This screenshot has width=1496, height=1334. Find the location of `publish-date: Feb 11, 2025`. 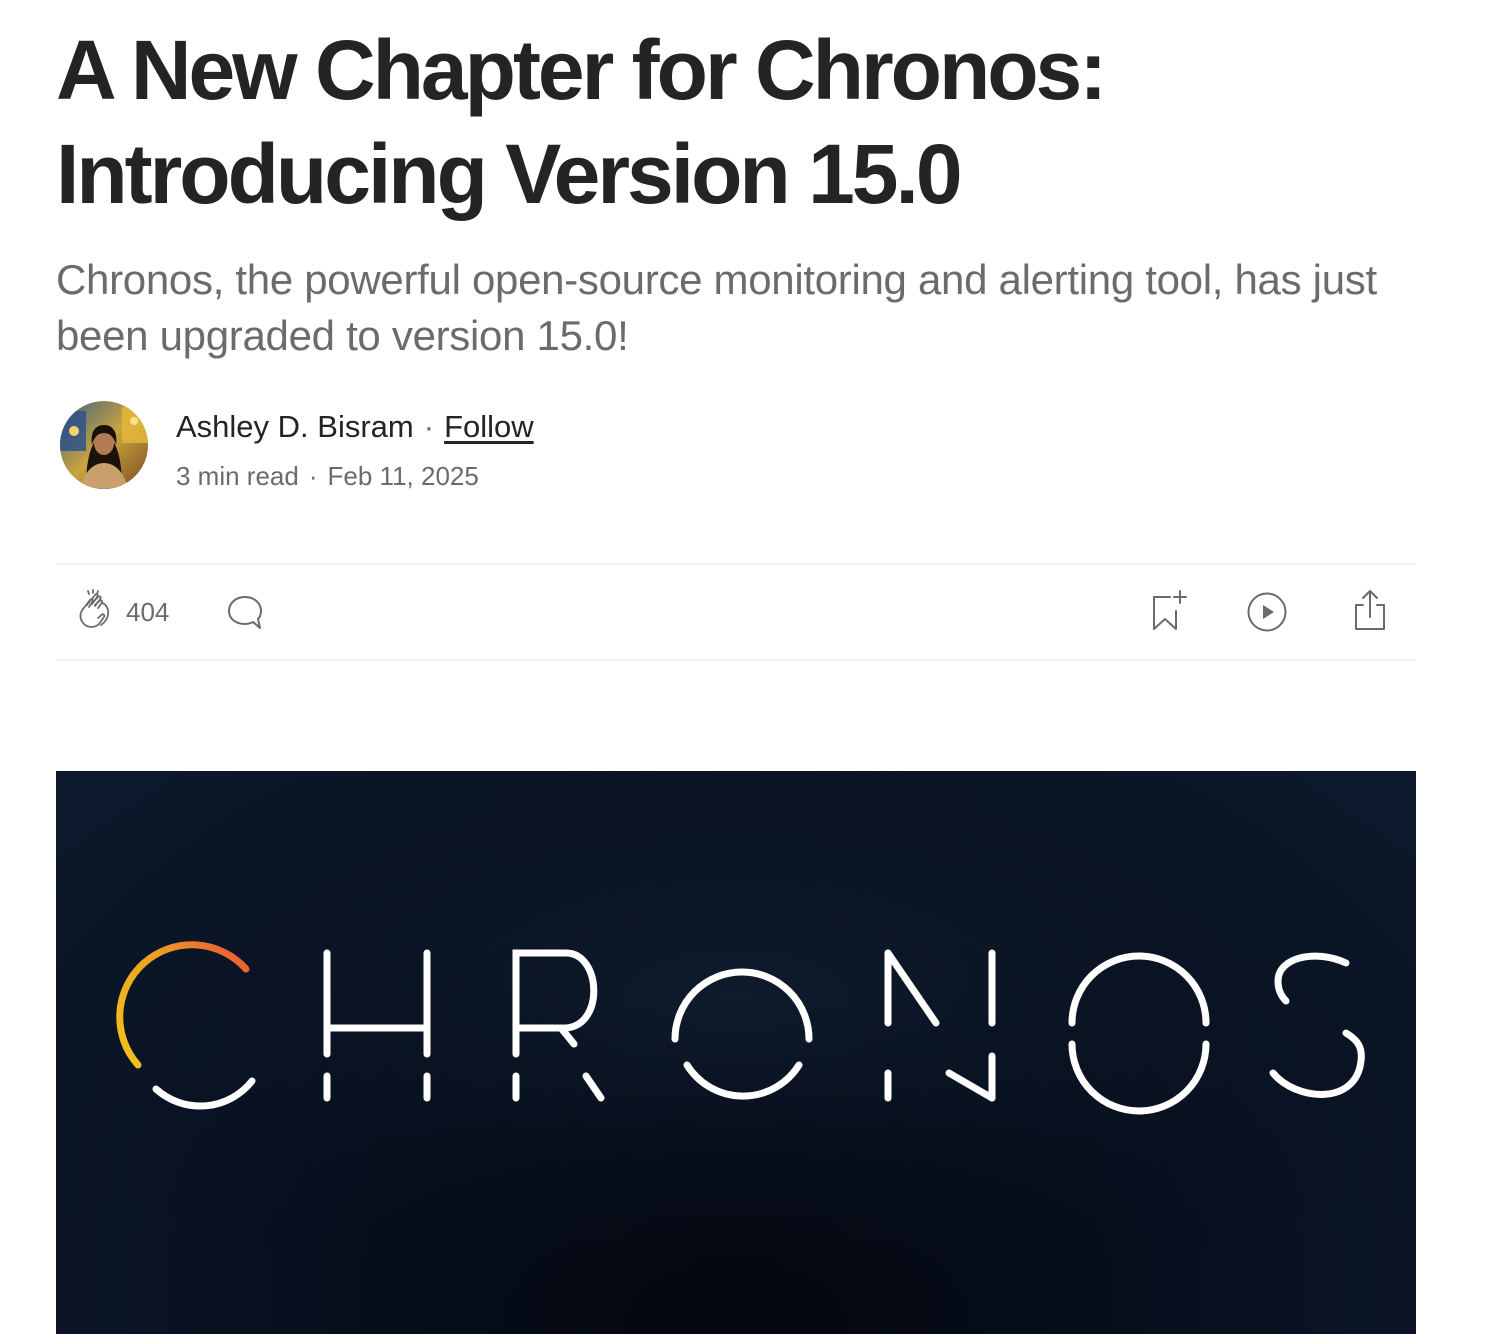

publish-date: Feb 11, 2025 is located at coordinates (403, 476).